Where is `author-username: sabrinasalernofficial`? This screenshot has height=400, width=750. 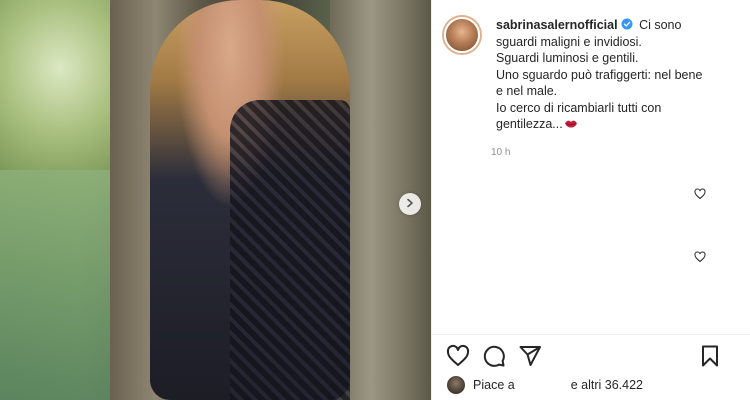
author-username: sabrinasalernofficial is located at coordinates (557, 25).